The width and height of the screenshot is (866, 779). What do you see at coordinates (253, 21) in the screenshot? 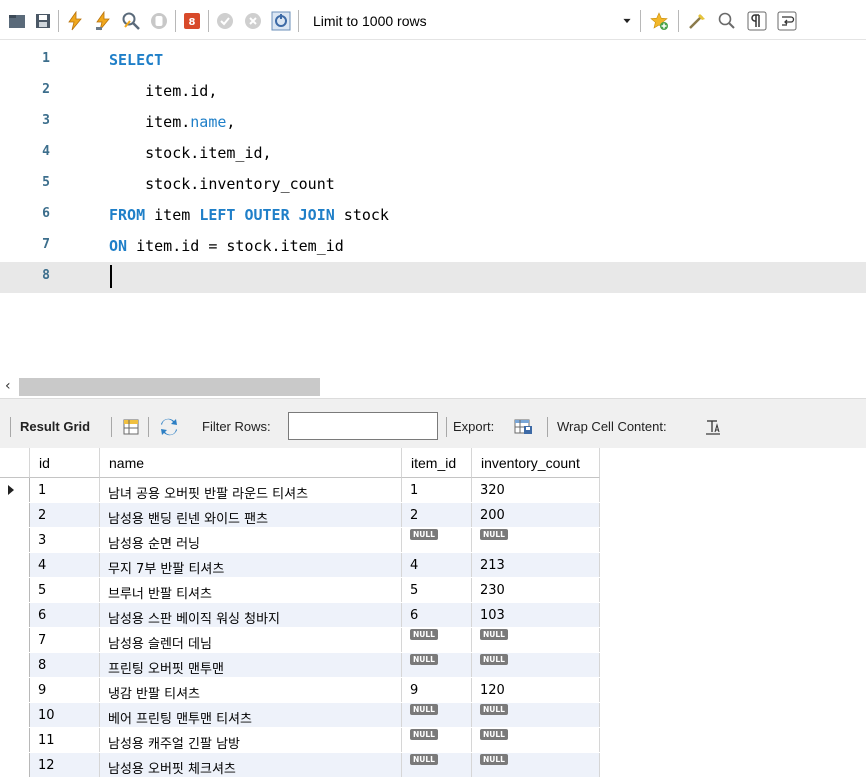
I see `rollback-icon` at bounding box center [253, 21].